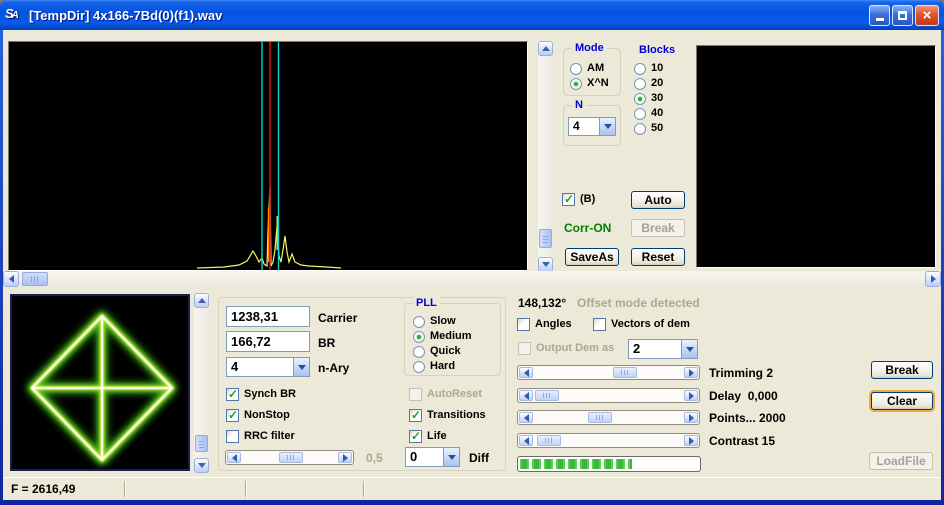  Describe the element at coordinates (640, 98) in the screenshot. I see `radio-selected-icon` at that location.